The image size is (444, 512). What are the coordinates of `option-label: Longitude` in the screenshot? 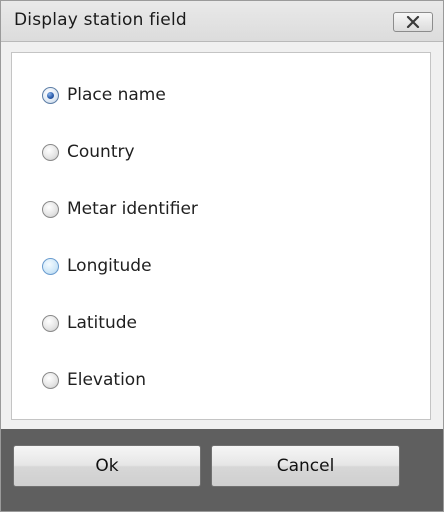 It's located at (109, 266).